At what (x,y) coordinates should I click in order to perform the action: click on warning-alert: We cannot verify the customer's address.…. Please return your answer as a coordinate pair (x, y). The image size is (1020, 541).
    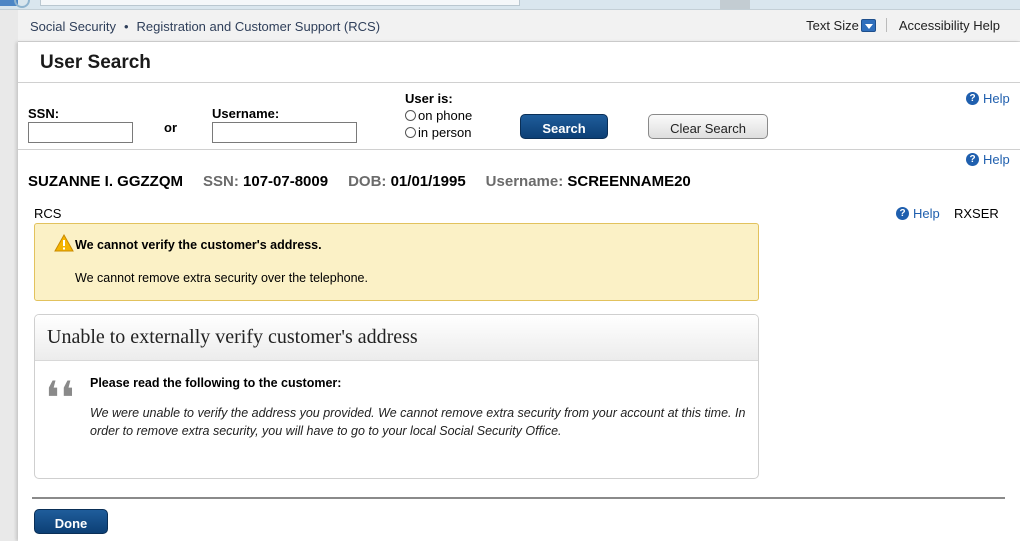
    Looking at the image, I should click on (396, 262).